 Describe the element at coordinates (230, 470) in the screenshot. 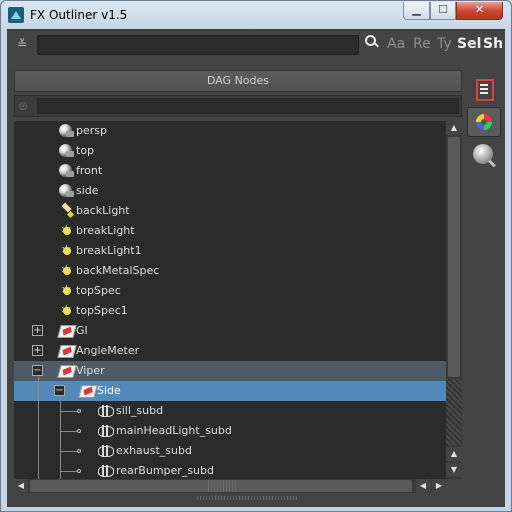

I see `tree-row: rearBumper_subd` at that location.